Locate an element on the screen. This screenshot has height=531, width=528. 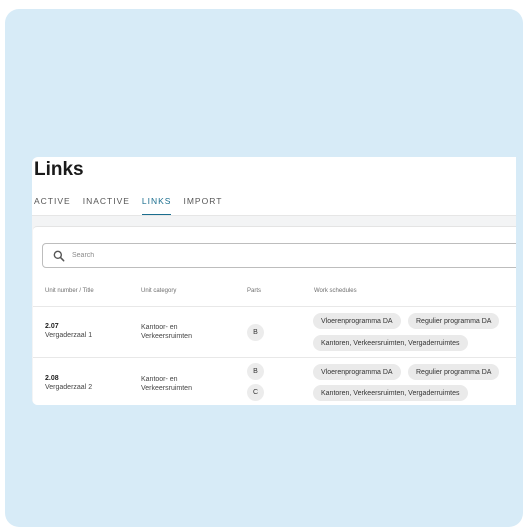
unit-number: 2.08 is located at coordinates (52, 378).